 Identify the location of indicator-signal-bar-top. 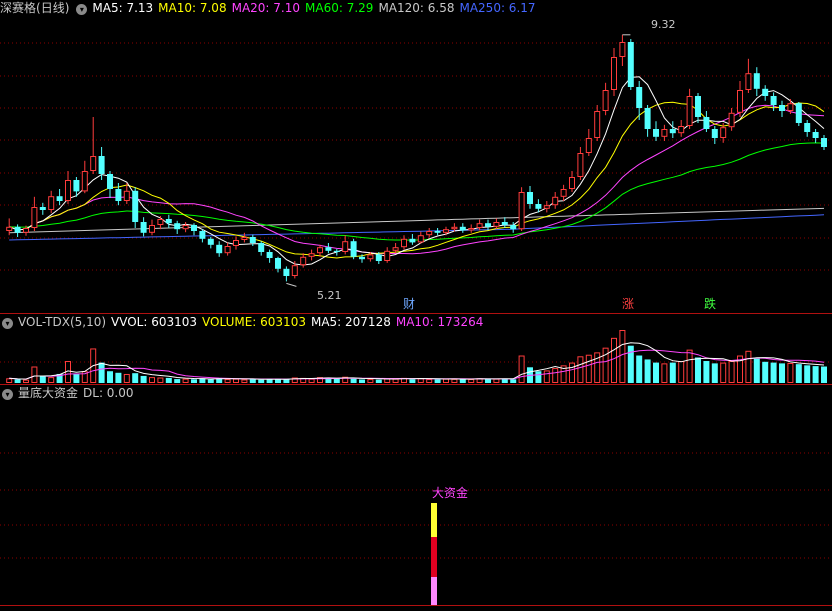
(434, 520).